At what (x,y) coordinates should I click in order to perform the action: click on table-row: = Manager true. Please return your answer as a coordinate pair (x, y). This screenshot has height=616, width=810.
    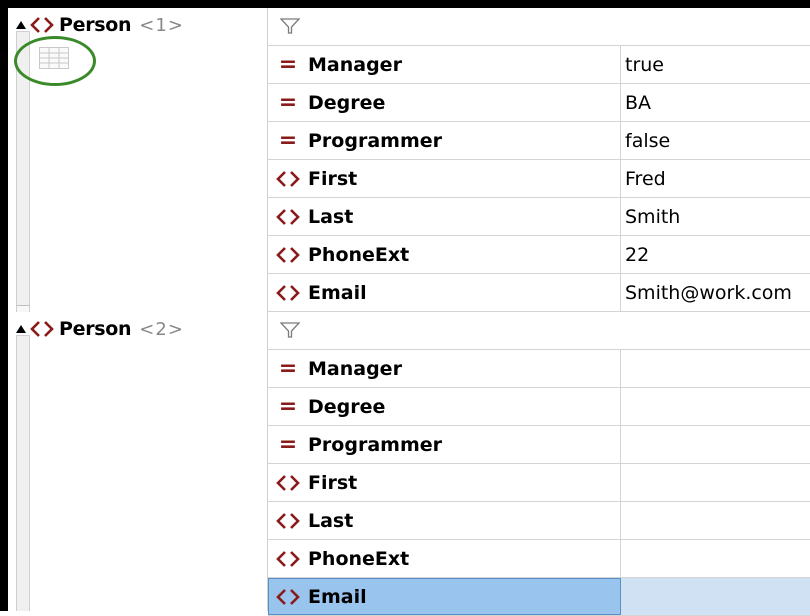
    Looking at the image, I should click on (539, 65).